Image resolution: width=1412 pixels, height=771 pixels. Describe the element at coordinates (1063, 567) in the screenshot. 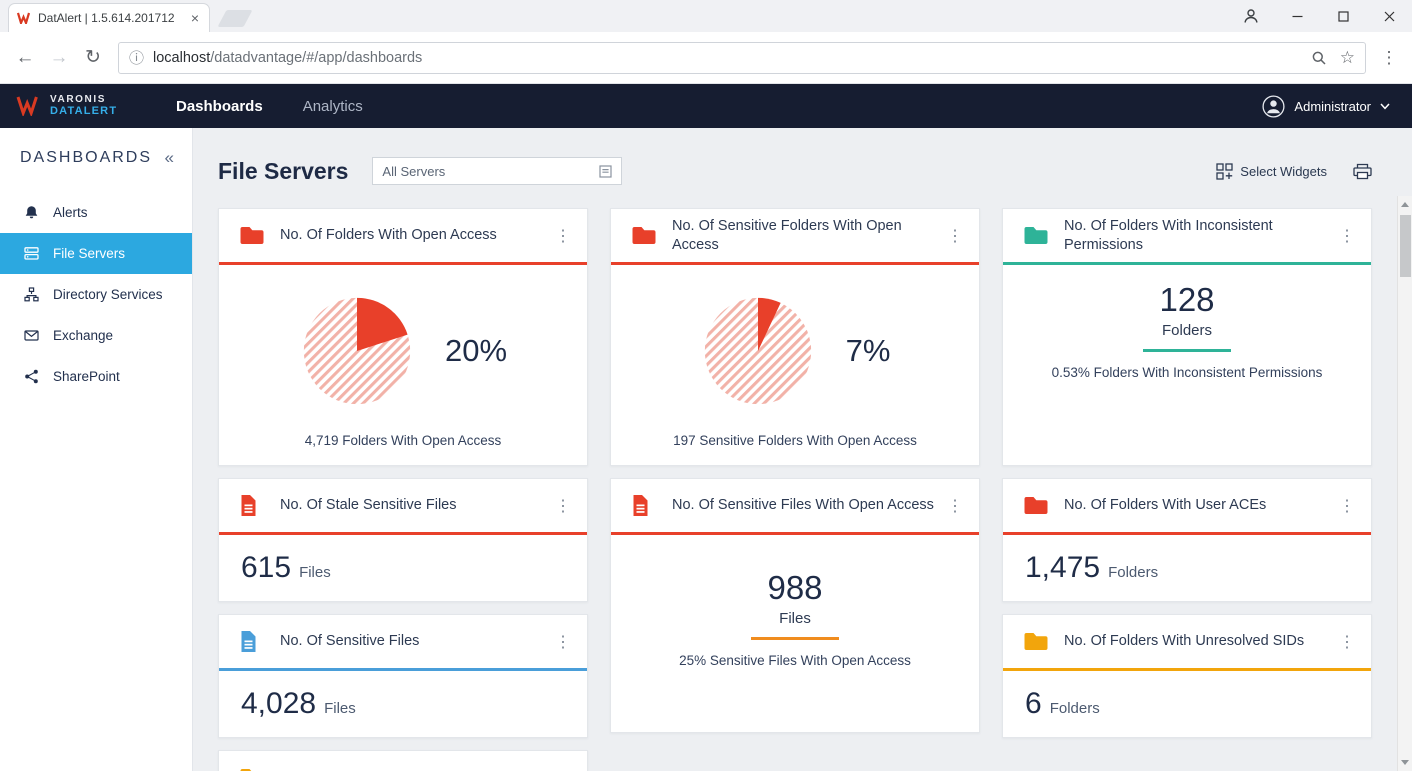

I see `widget-value: 1,475` at that location.